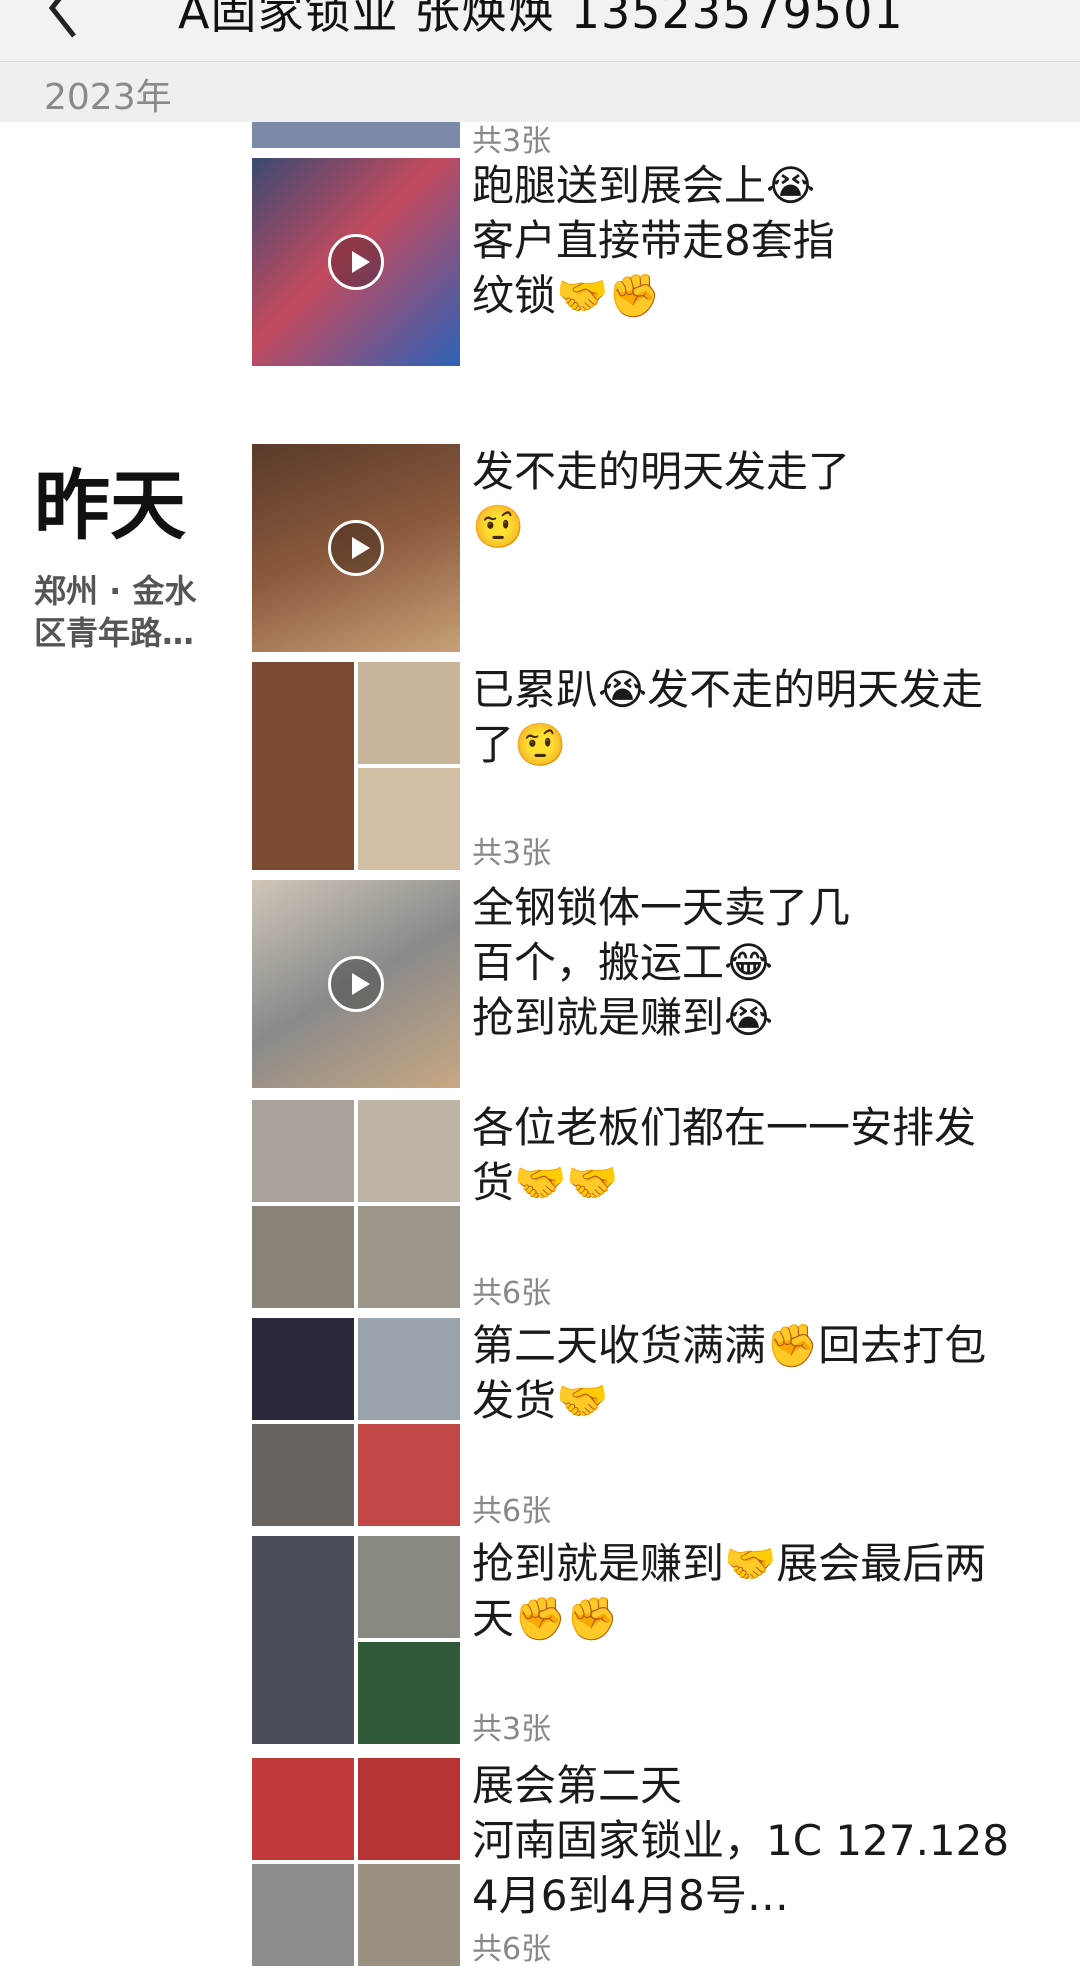  I want to click on day-label: 昨天, so click(110, 505).